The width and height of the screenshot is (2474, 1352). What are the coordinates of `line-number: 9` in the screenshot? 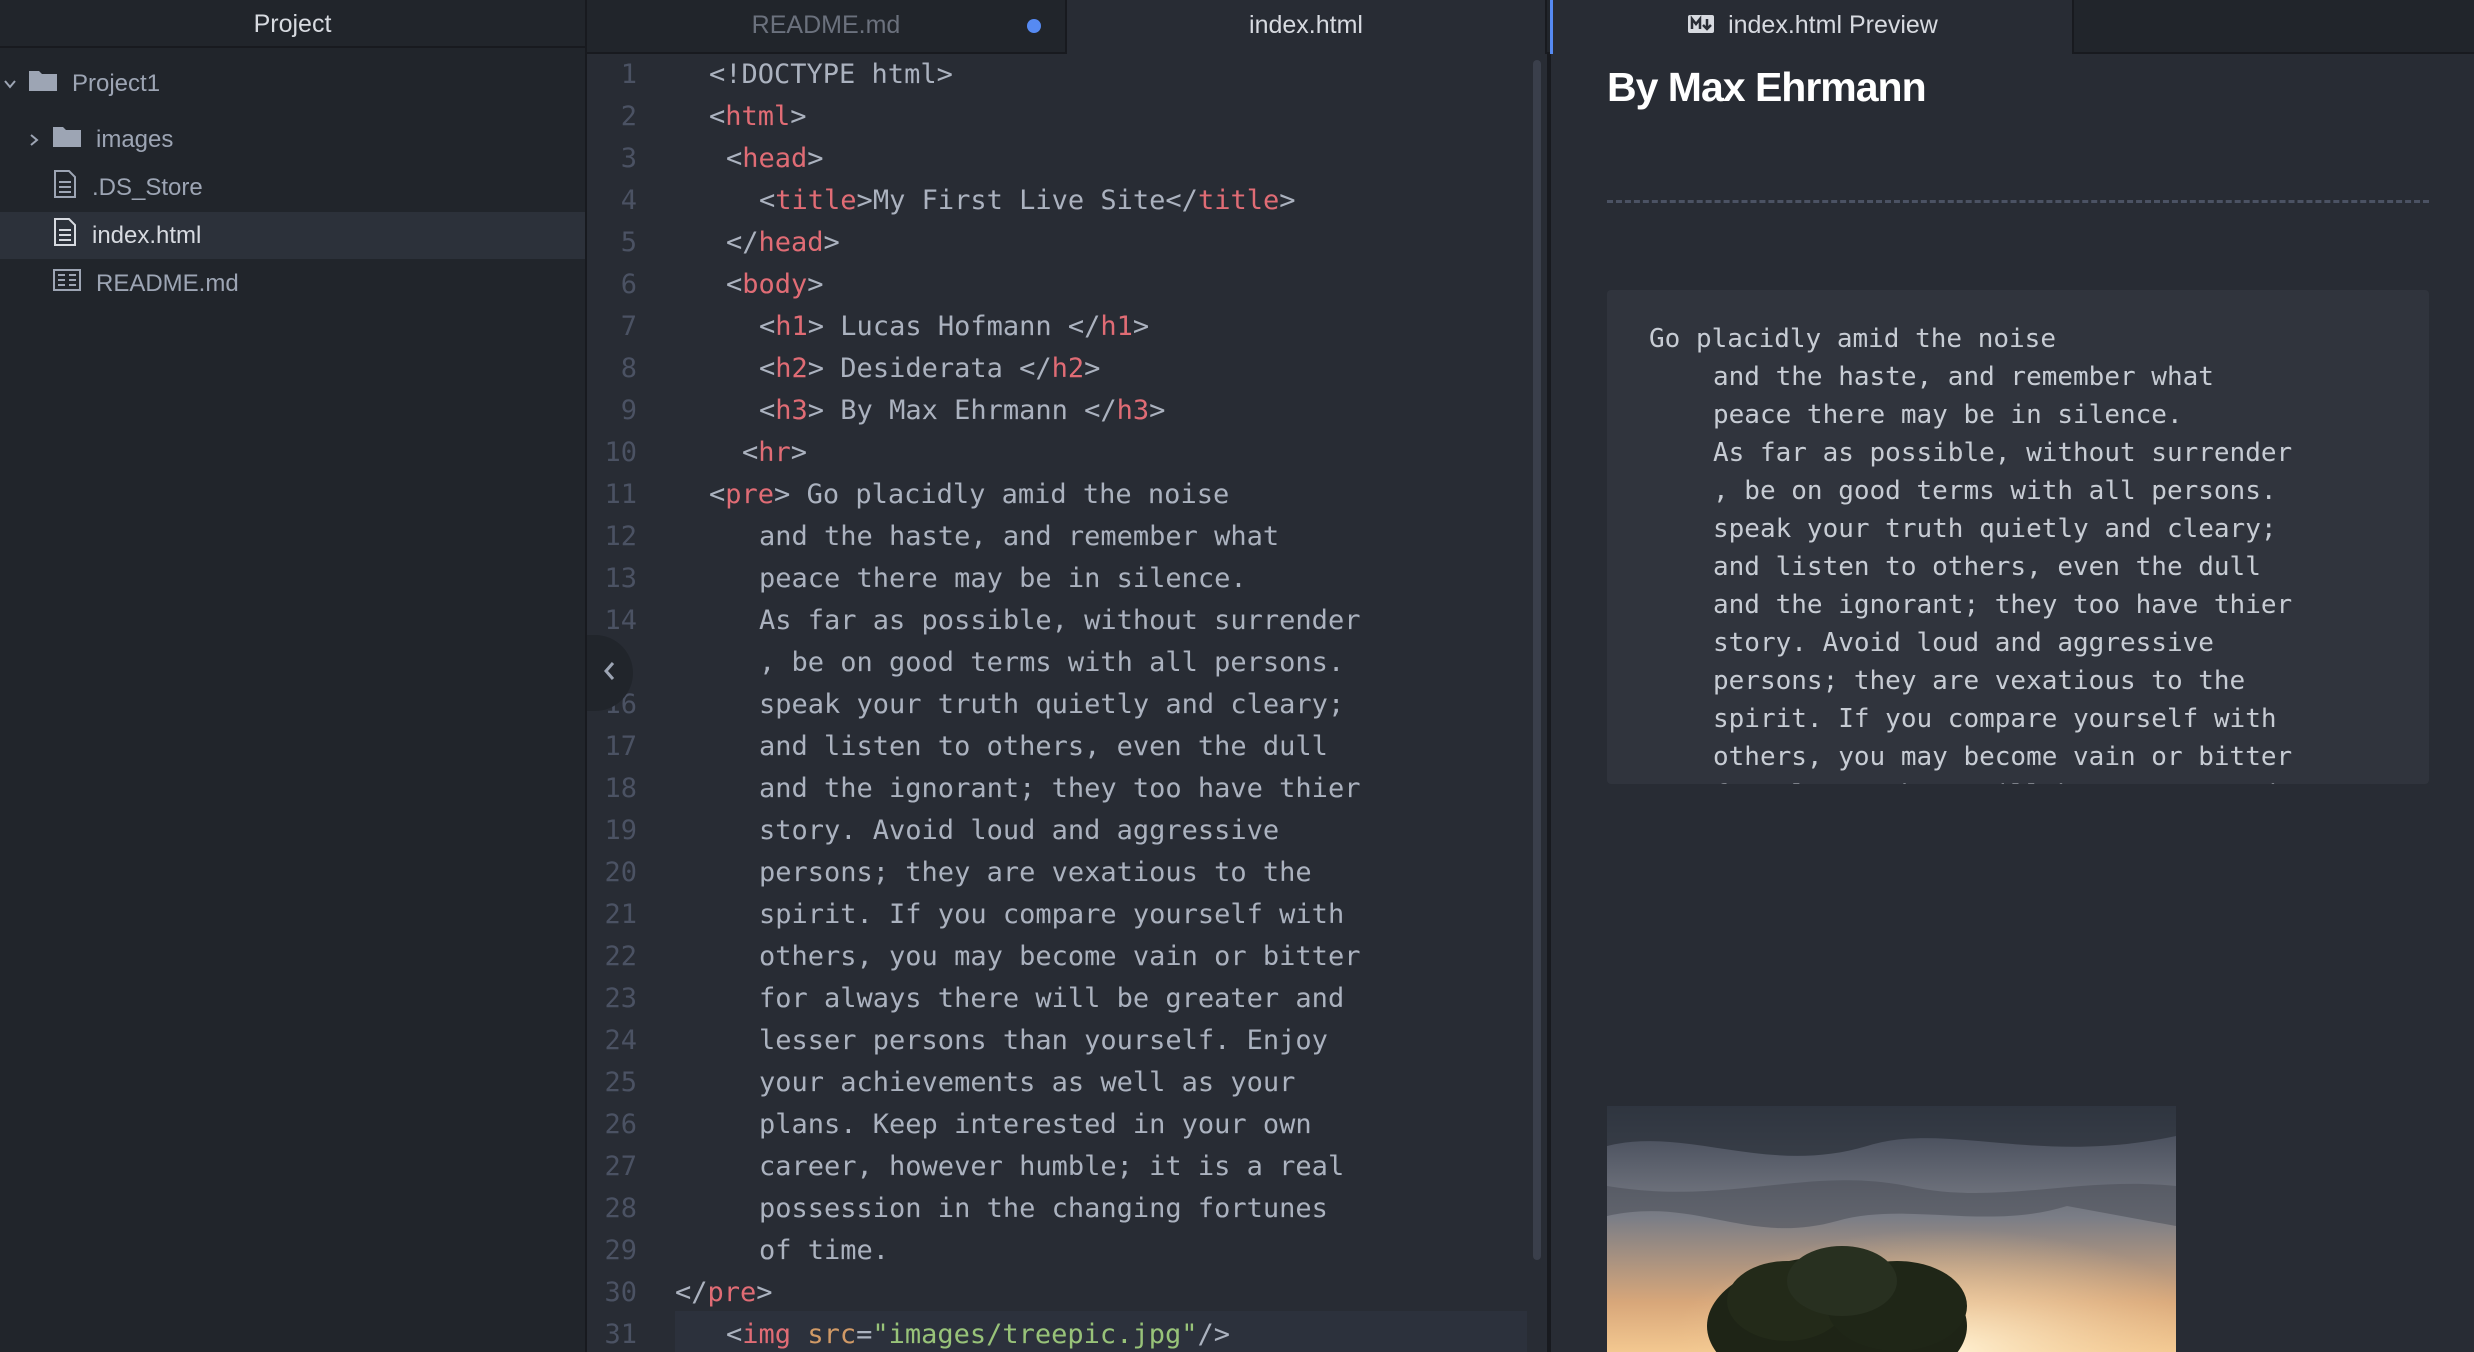 It's located at (628, 410).